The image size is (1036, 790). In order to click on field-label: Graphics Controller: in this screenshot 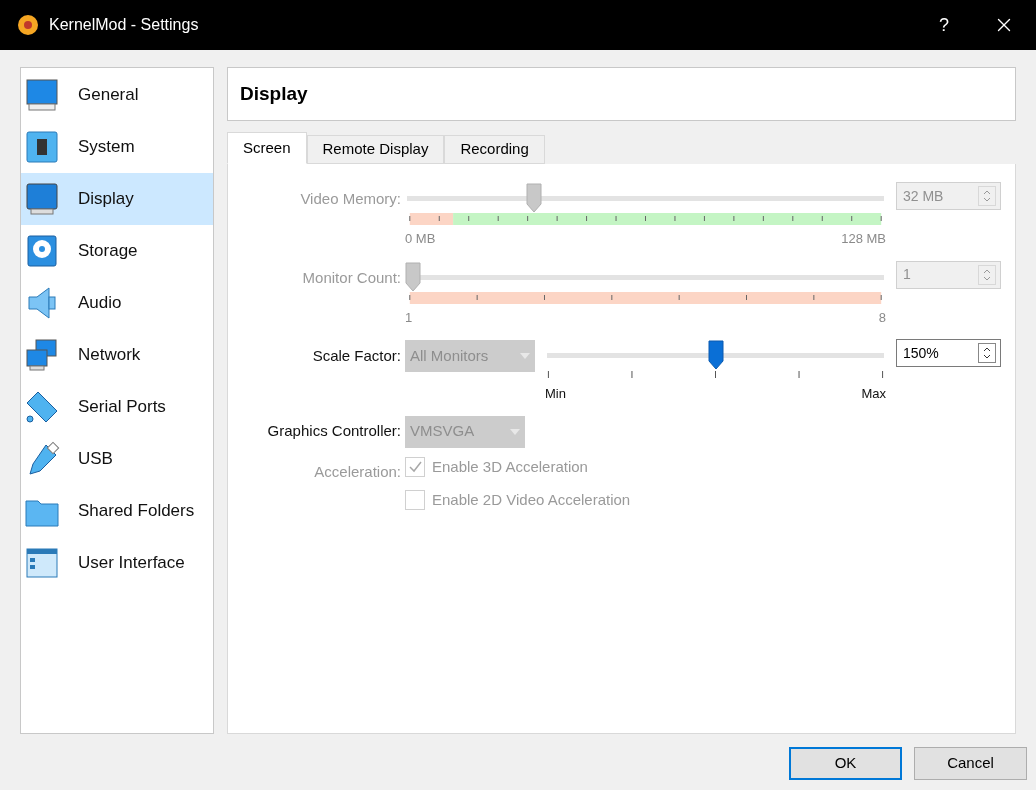, I will do `click(334, 431)`.